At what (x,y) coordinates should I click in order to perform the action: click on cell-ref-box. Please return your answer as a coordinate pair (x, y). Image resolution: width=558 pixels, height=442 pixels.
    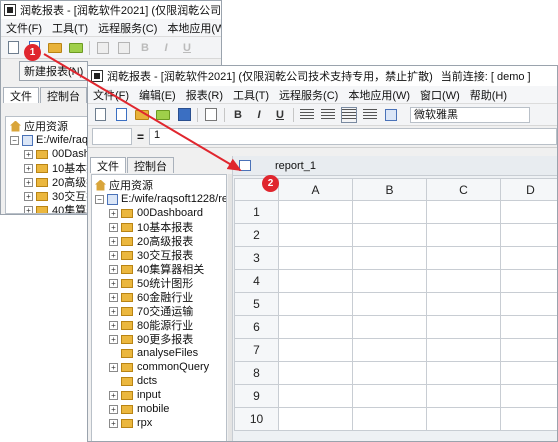
    Looking at the image, I should click on (112, 136).